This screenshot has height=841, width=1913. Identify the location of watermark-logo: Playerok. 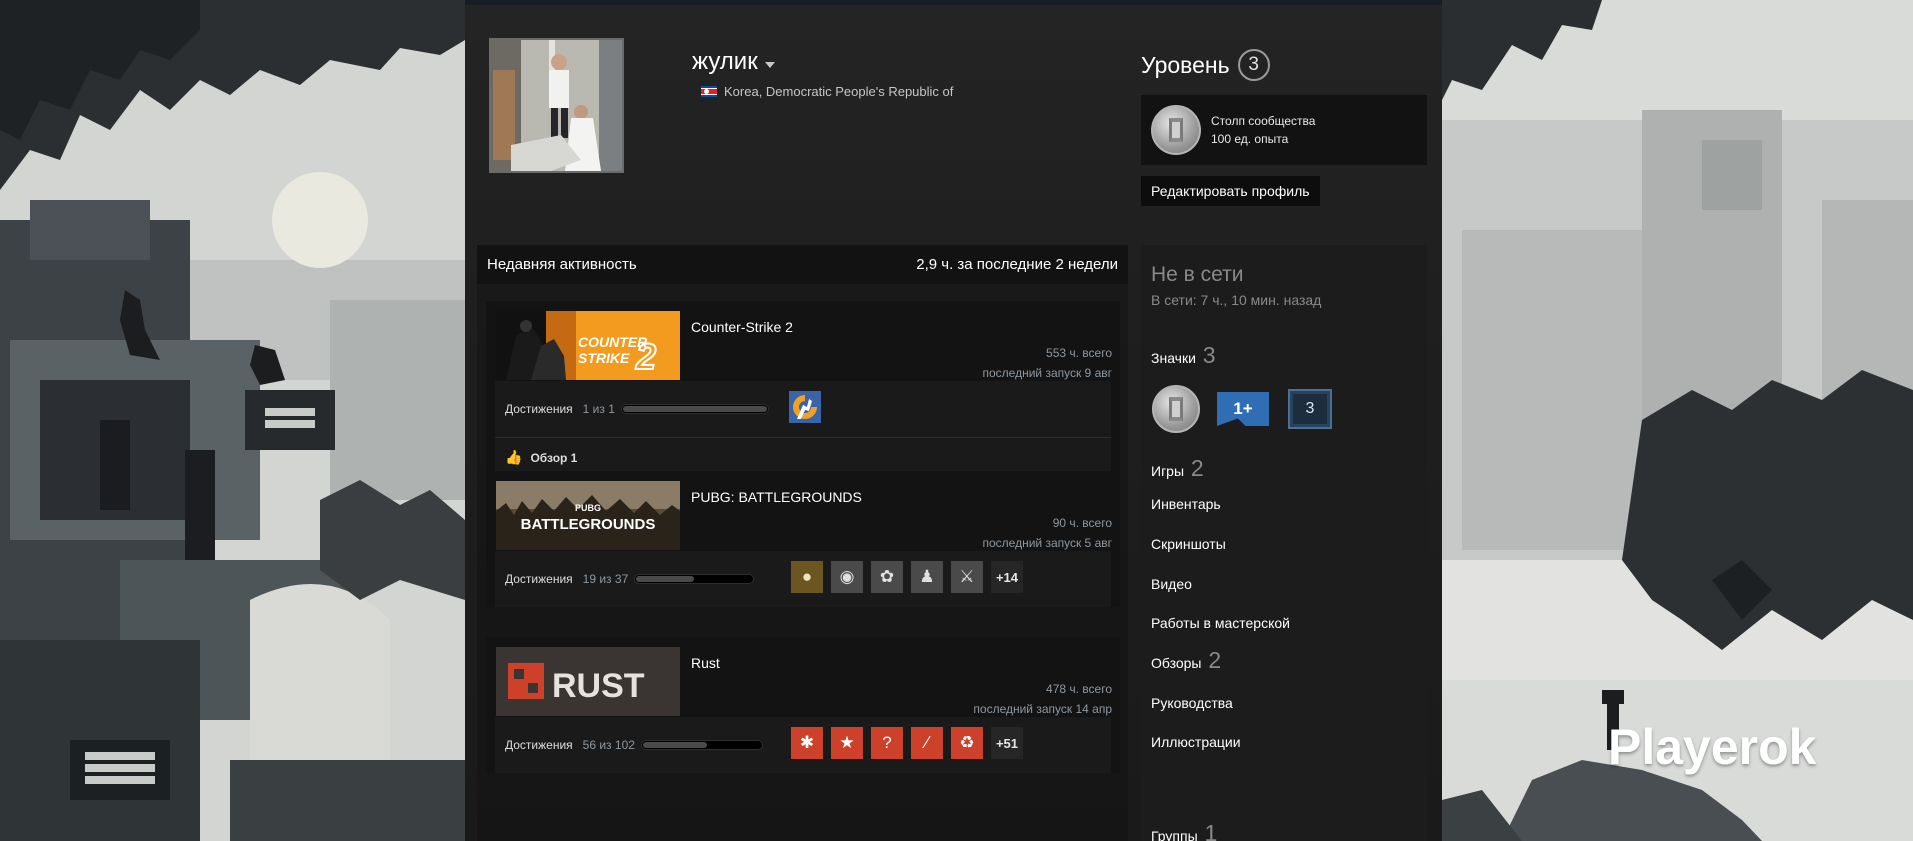
(1712, 747).